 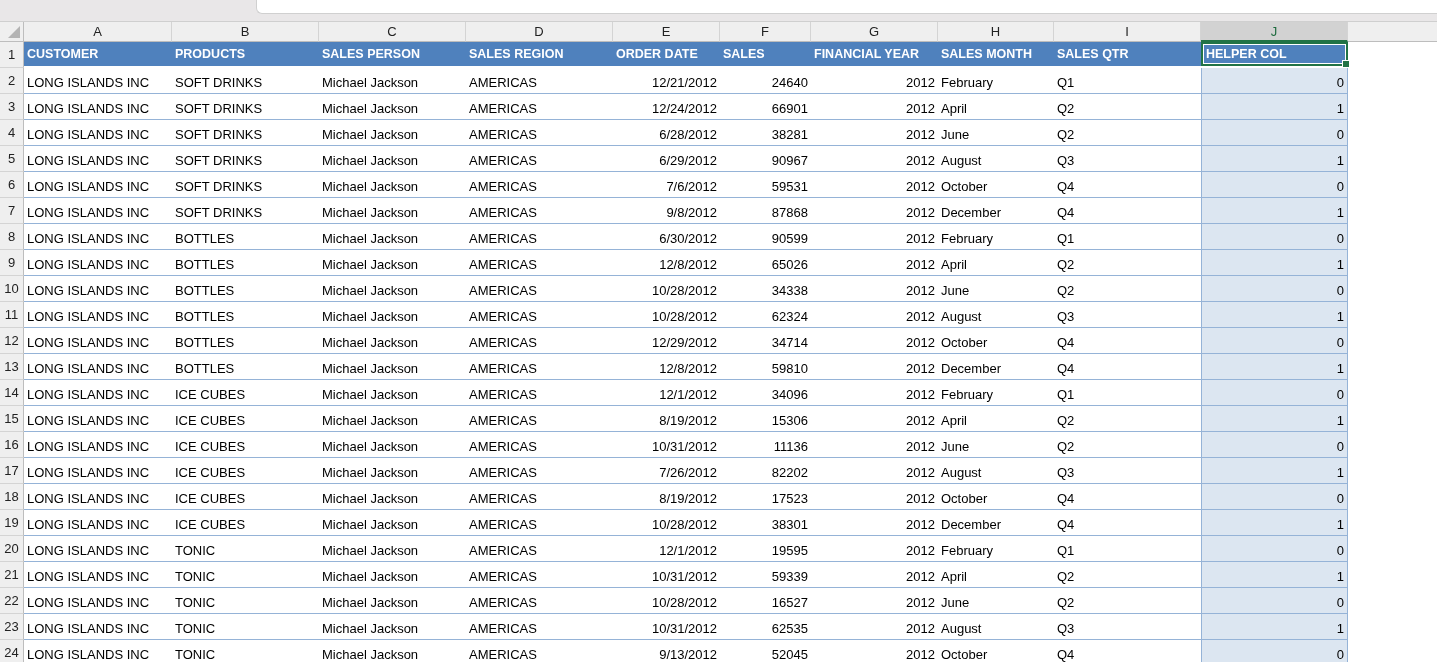 What do you see at coordinates (12, 367) in the screenshot?
I see `row-header: 13` at bounding box center [12, 367].